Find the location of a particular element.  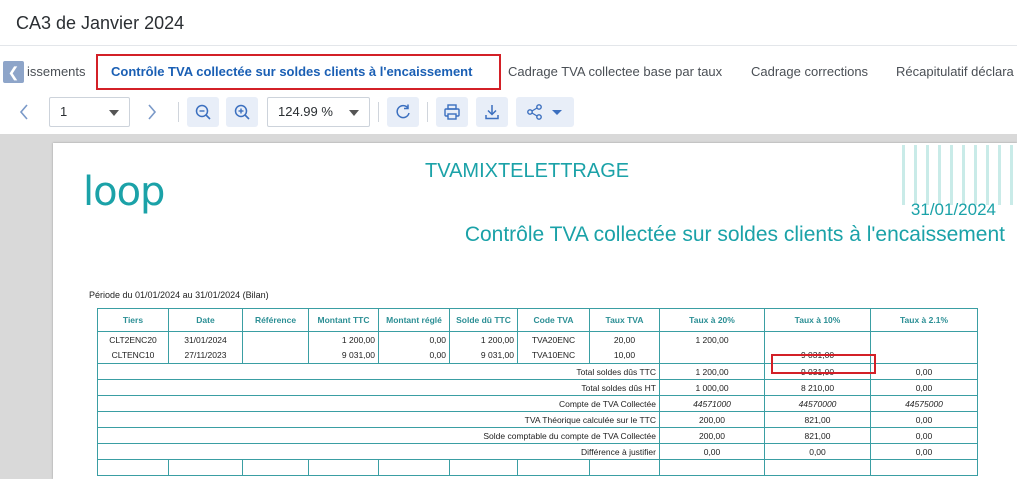

summary-value-2-1: 44575000 is located at coordinates (924, 403).